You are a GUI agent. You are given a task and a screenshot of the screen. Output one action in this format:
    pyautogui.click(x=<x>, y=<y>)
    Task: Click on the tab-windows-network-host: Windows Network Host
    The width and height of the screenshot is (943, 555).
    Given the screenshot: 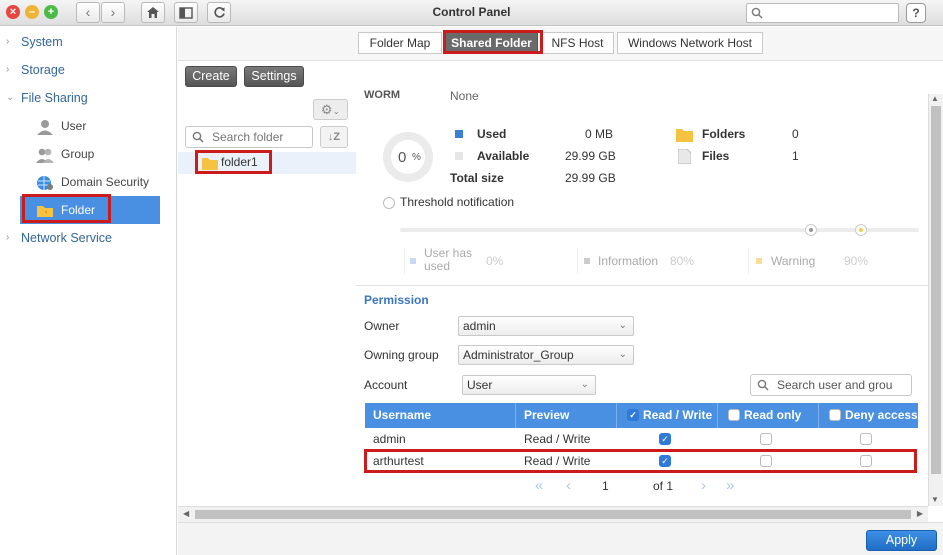 What is the action you would take?
    pyautogui.click(x=690, y=43)
    